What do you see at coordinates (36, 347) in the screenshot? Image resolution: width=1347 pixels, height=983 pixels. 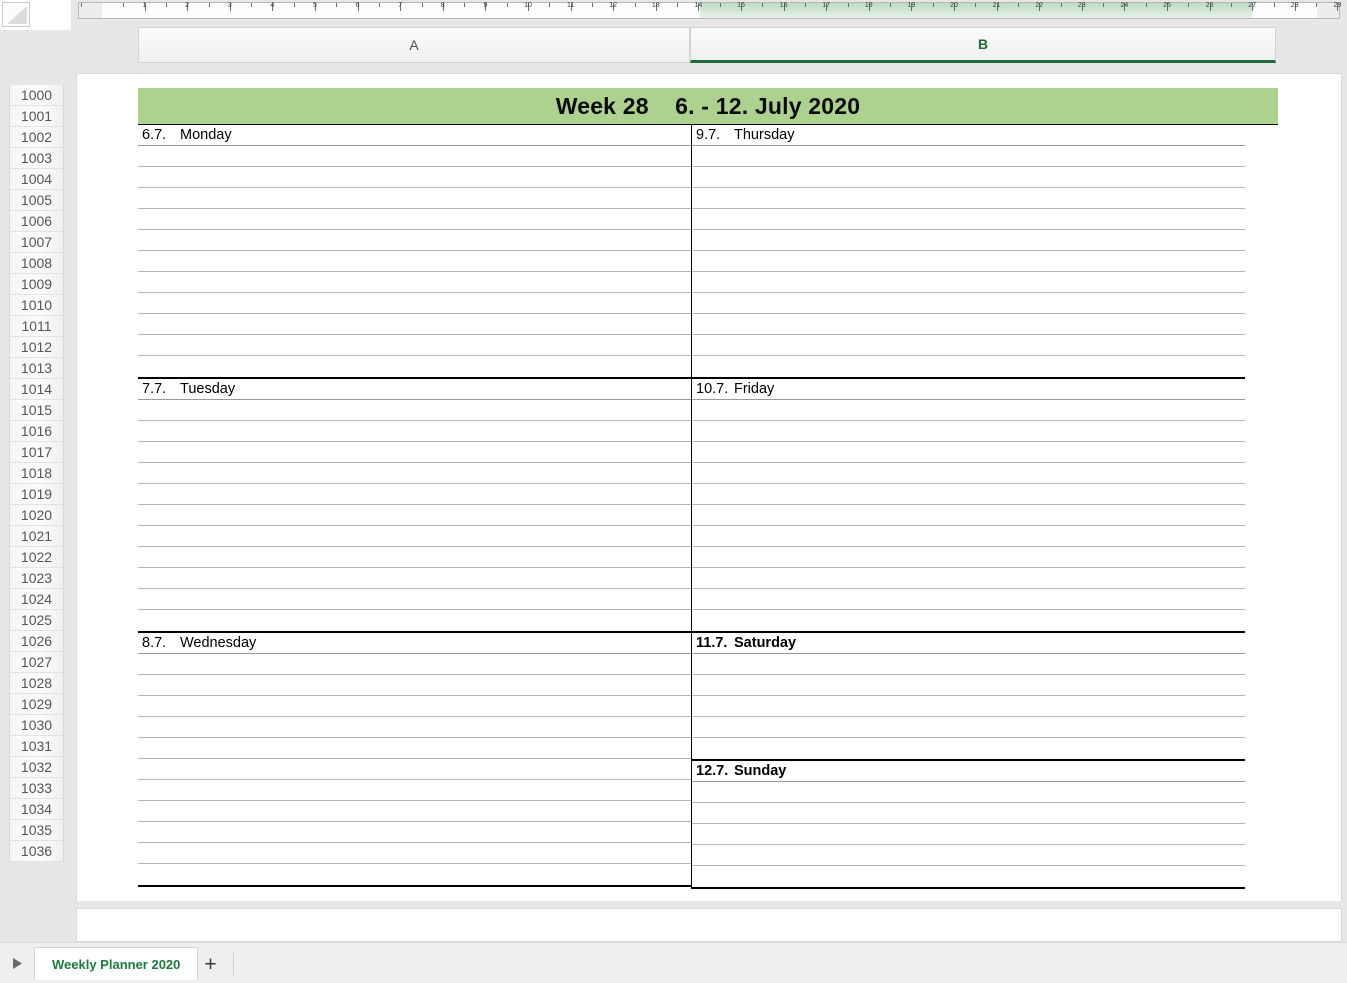 I see `row-header: 1012` at bounding box center [36, 347].